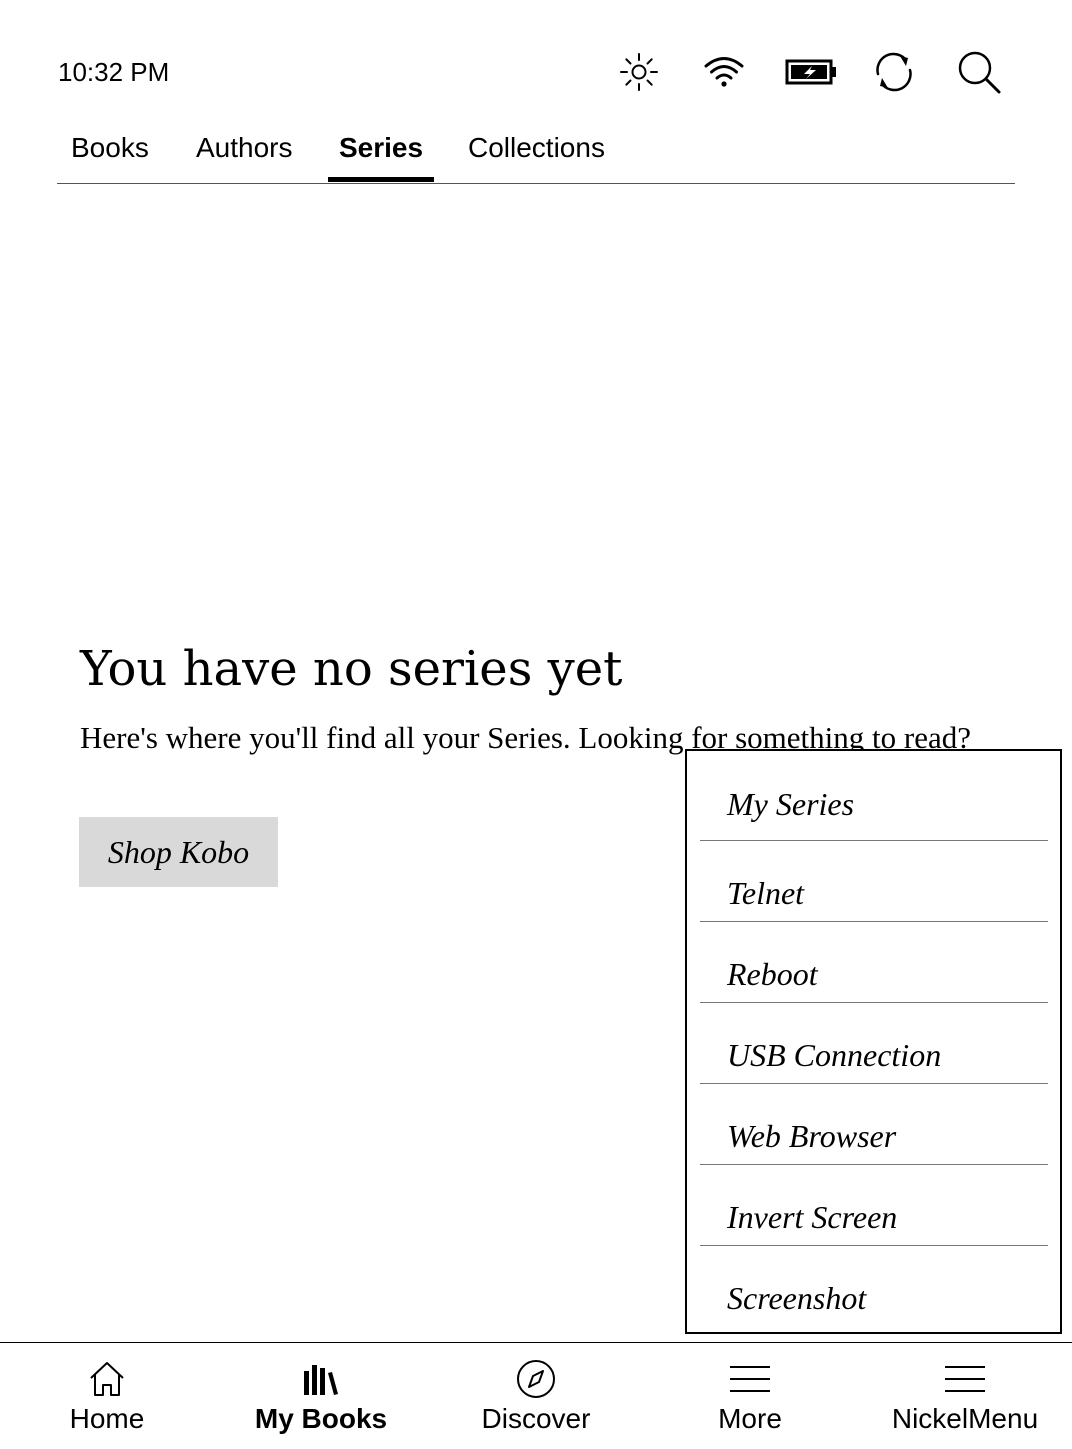 The height and width of the screenshot is (1449, 1072). What do you see at coordinates (321, 1418) in the screenshot?
I see `nav-my-books-label: My Books` at bounding box center [321, 1418].